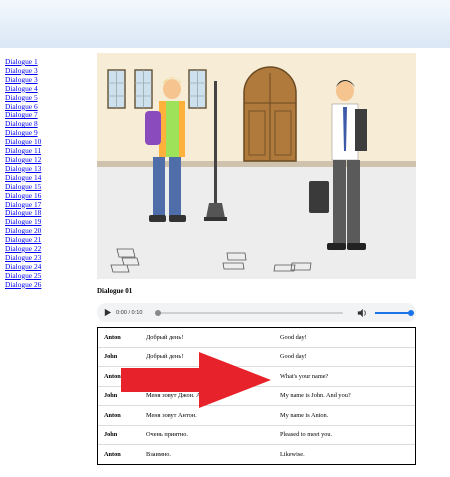  Describe the element at coordinates (411, 312) in the screenshot. I see `volume-handle` at that location.